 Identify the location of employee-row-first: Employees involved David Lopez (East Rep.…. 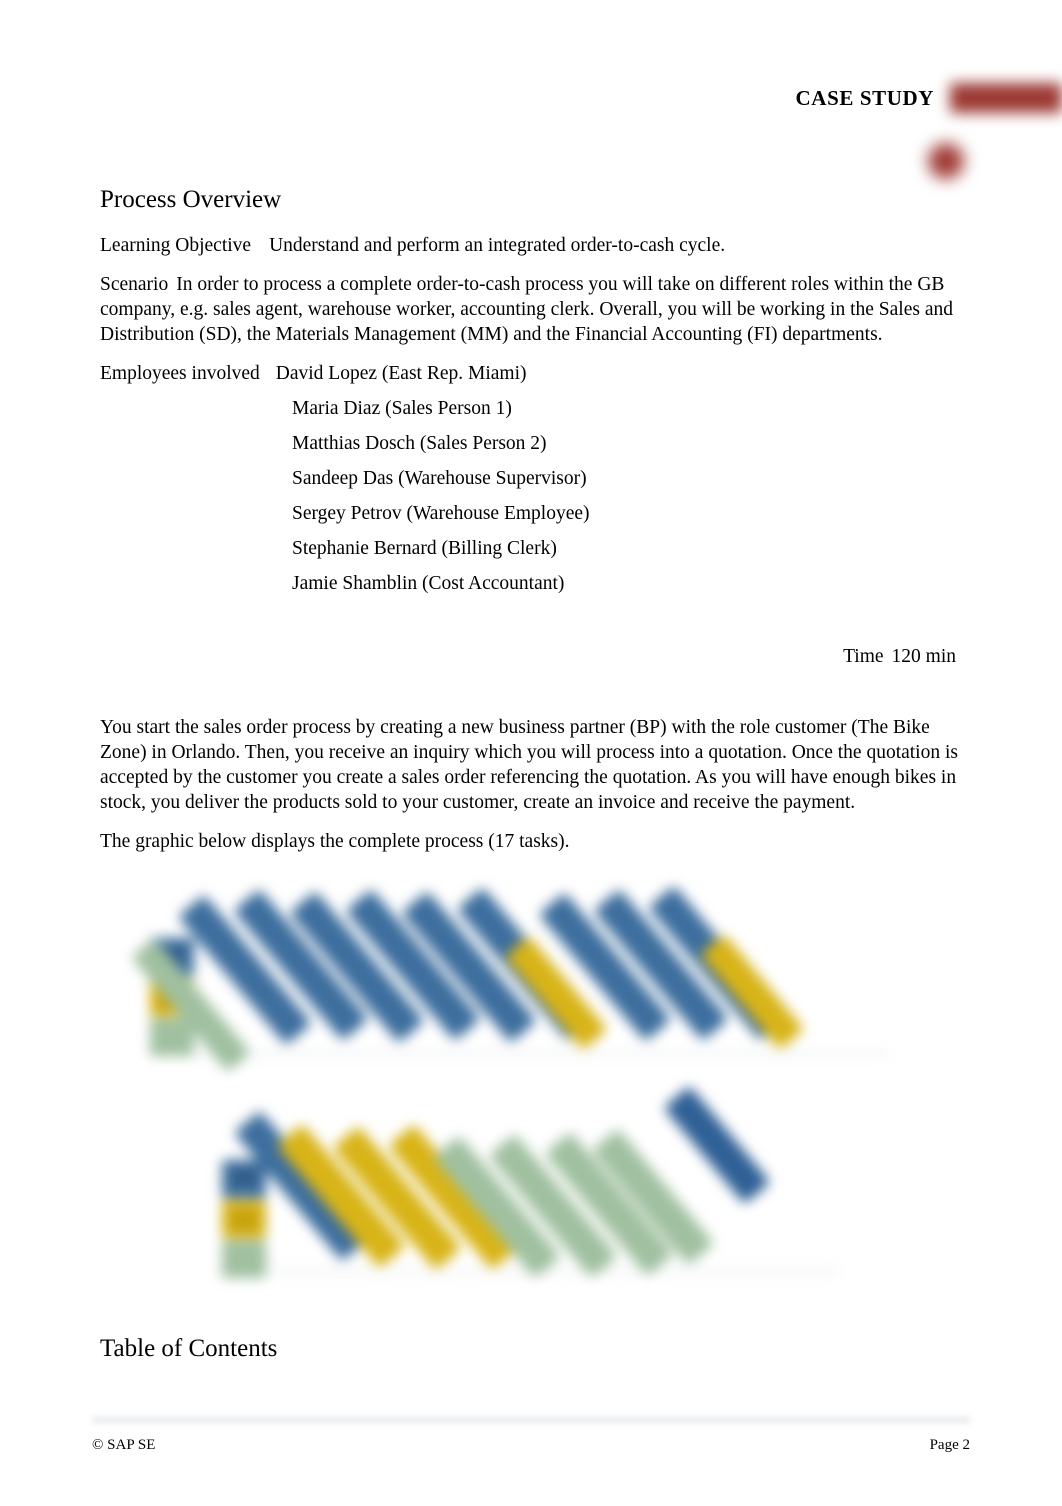
(535, 373).